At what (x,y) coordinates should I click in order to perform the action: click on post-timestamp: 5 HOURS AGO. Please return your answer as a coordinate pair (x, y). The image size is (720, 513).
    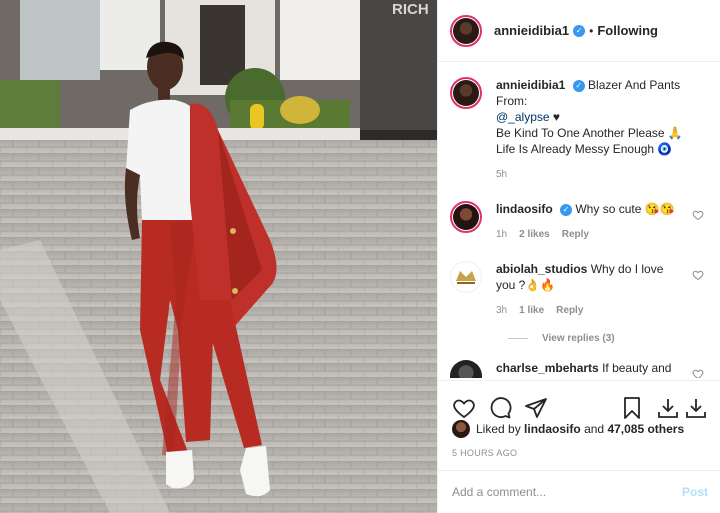
    Looking at the image, I should click on (484, 453).